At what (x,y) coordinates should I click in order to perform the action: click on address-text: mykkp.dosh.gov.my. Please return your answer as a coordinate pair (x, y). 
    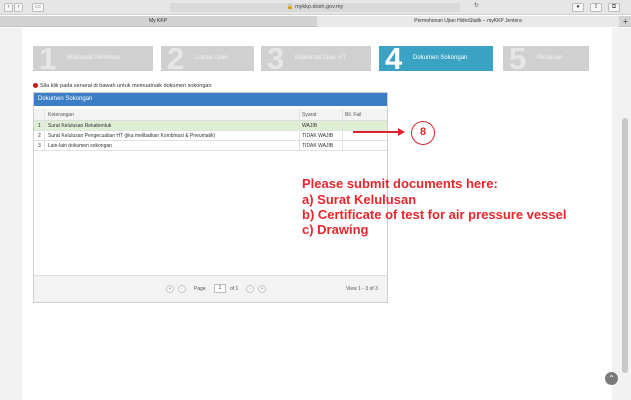
    Looking at the image, I should click on (319, 7).